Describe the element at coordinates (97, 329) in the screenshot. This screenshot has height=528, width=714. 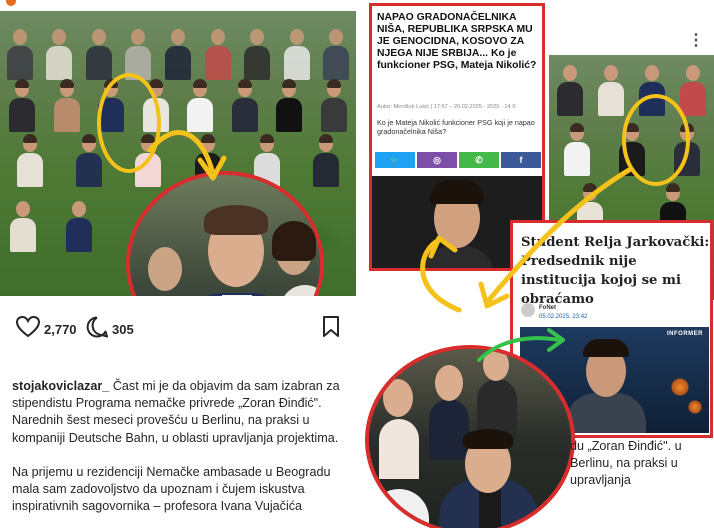
I see `comment-icon` at that location.